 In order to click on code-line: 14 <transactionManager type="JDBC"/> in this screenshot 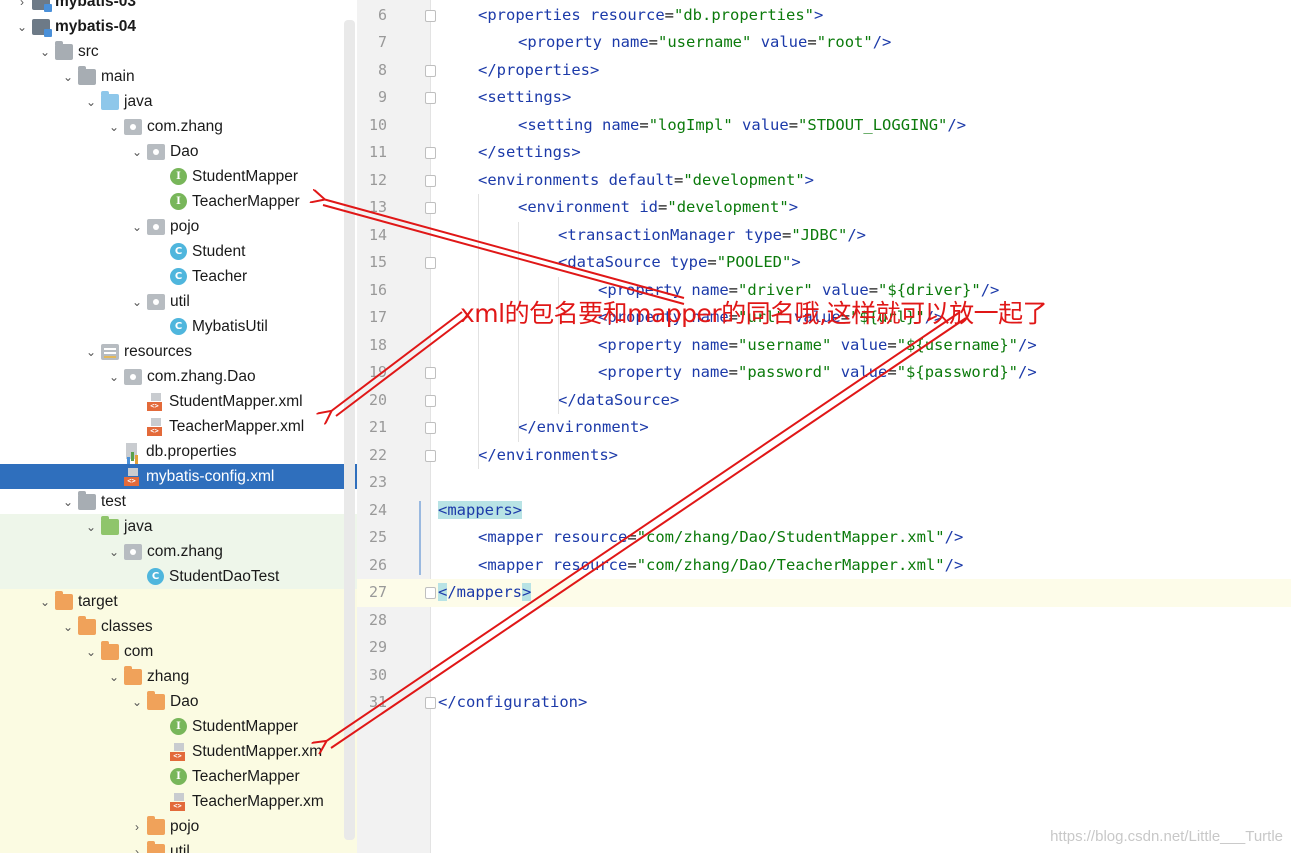, I will do `click(824, 236)`.